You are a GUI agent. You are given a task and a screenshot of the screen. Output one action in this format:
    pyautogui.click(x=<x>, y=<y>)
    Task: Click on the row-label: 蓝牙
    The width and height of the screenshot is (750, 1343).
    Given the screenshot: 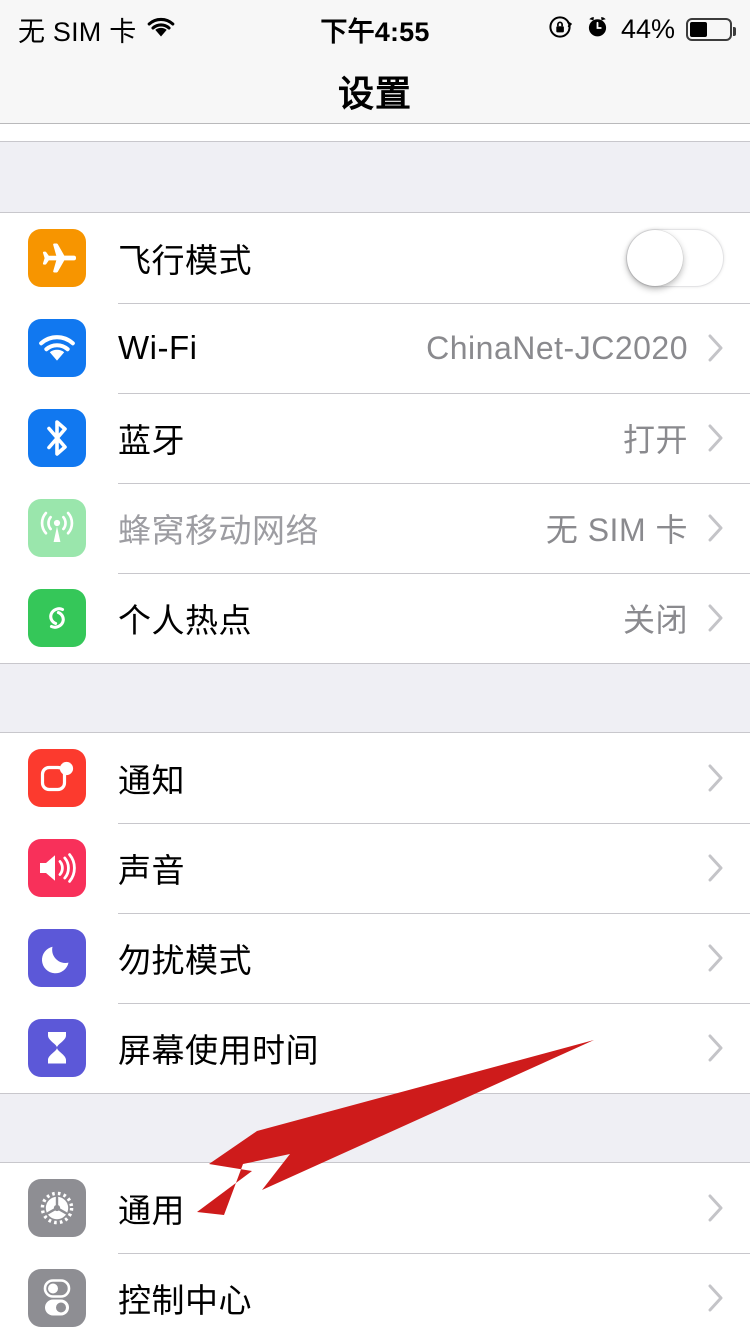 What is the action you would take?
    pyautogui.click(x=151, y=440)
    